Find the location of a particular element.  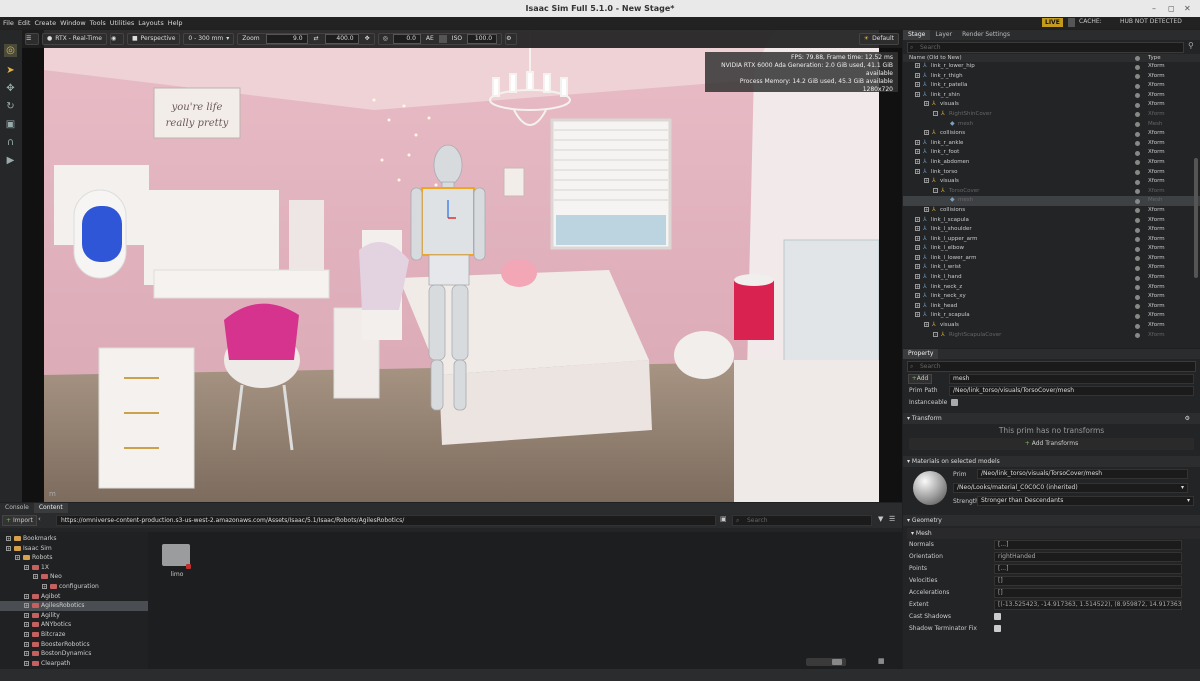

tab-console: Console is located at coordinates (17, 508).